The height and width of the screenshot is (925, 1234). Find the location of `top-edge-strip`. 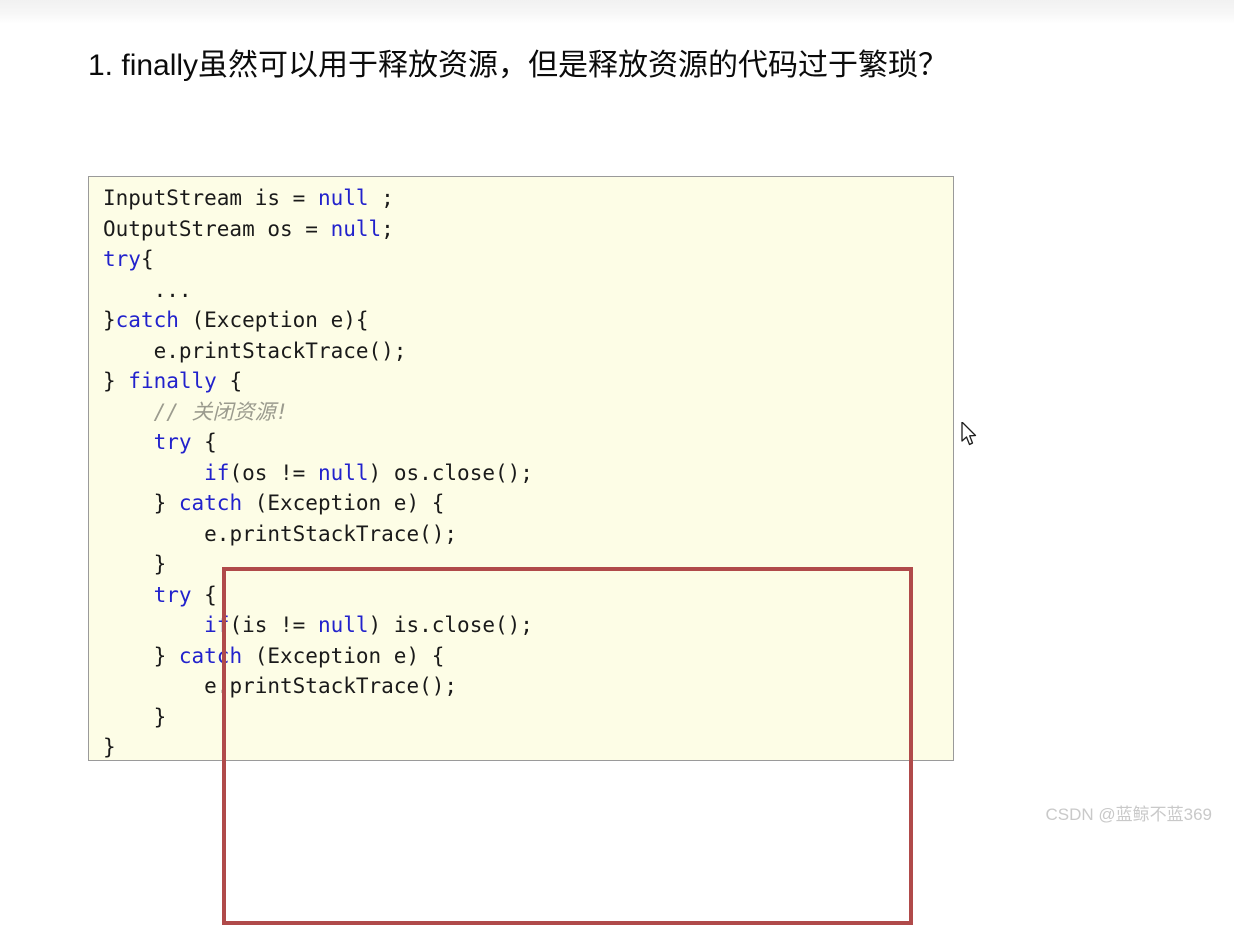

top-edge-strip is located at coordinates (617, 12).